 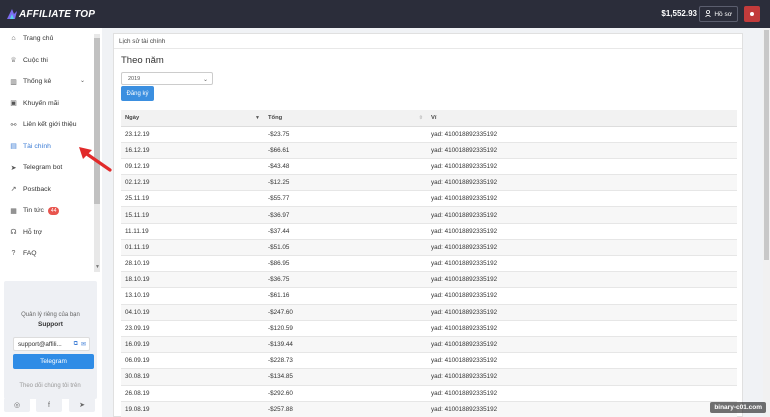 I want to click on watermark: binary-c01.com, so click(x=738, y=407).